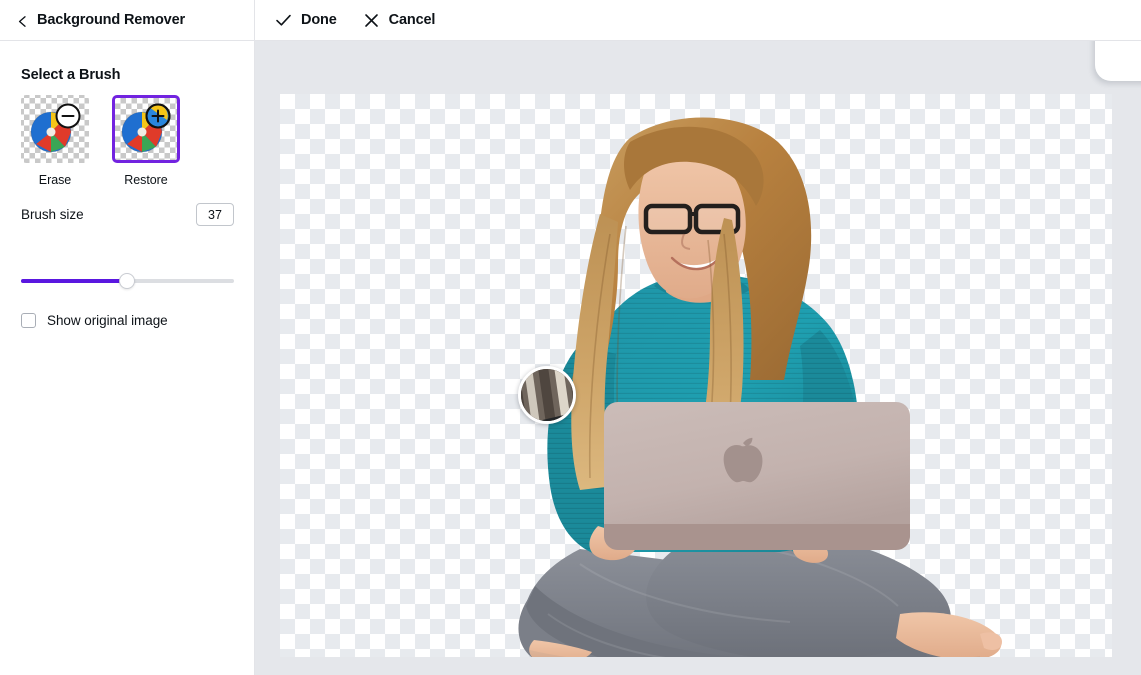 The width and height of the screenshot is (1141, 675). What do you see at coordinates (757, 476) in the screenshot?
I see `laptop` at bounding box center [757, 476].